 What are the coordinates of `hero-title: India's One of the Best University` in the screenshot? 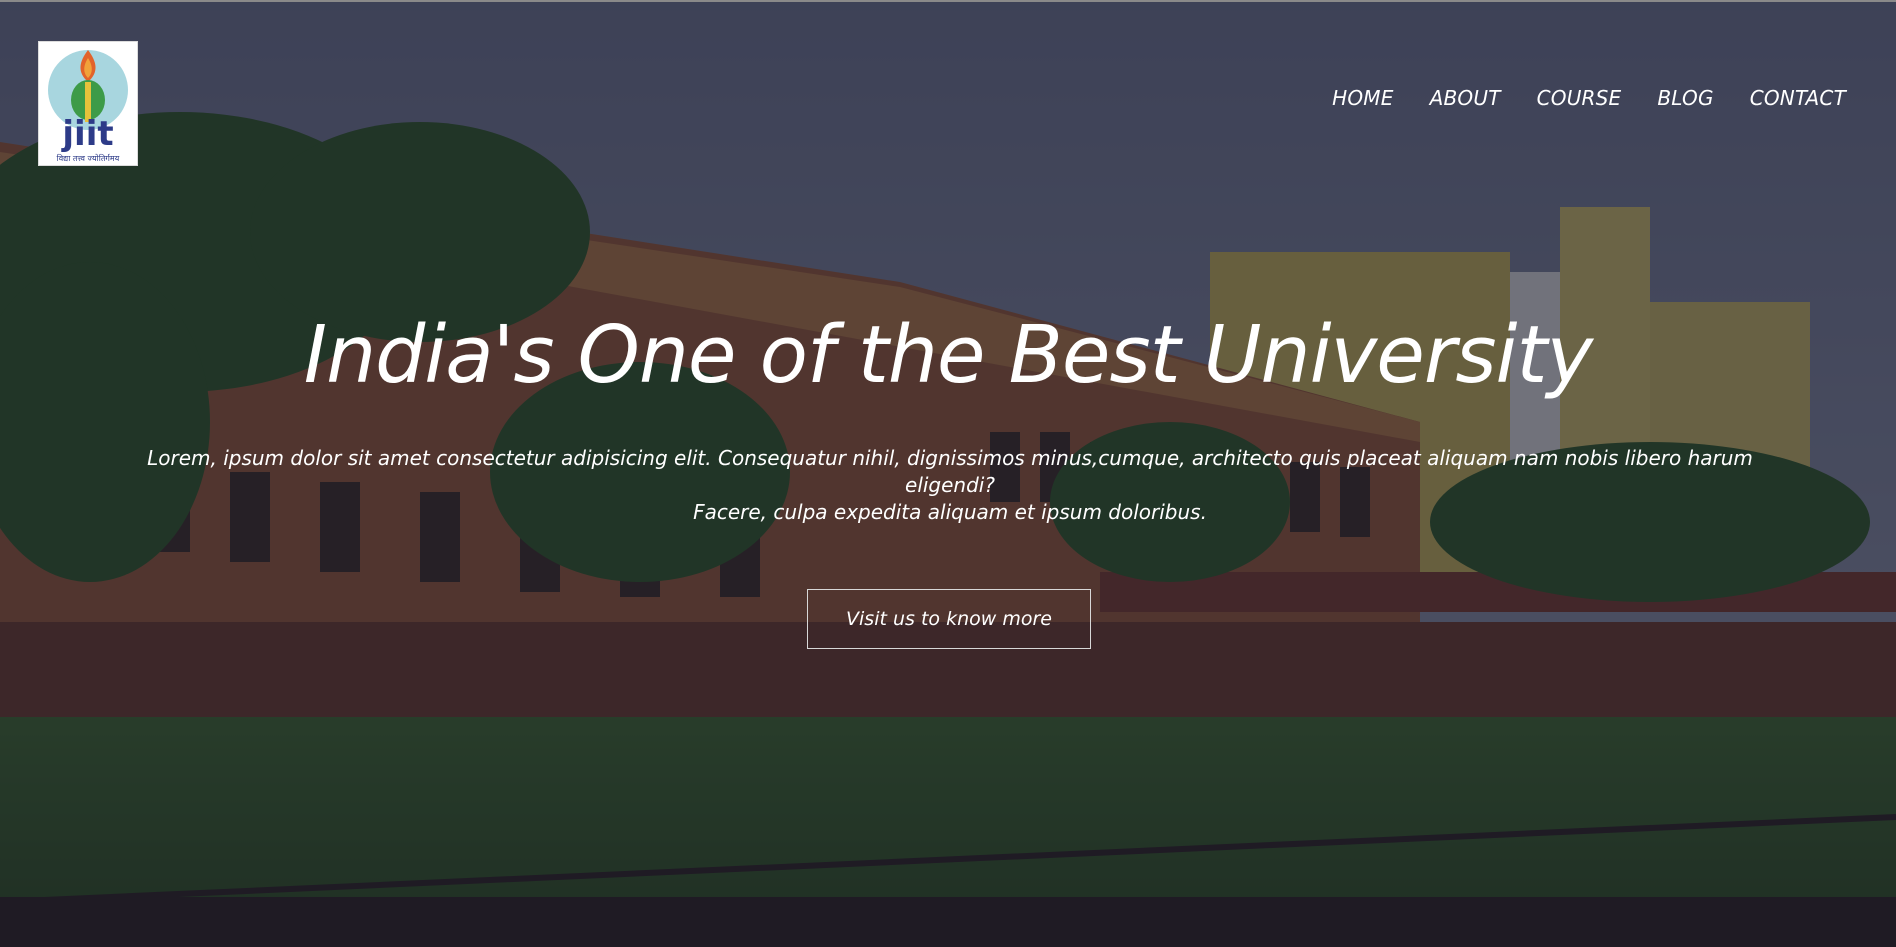 It's located at (948, 355).